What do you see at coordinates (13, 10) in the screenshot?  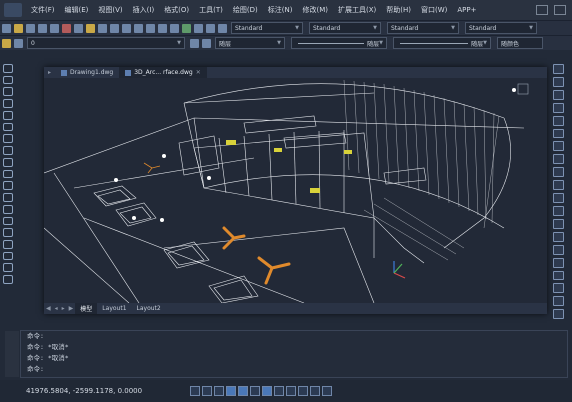 I see `app-logo-icon` at bounding box center [13, 10].